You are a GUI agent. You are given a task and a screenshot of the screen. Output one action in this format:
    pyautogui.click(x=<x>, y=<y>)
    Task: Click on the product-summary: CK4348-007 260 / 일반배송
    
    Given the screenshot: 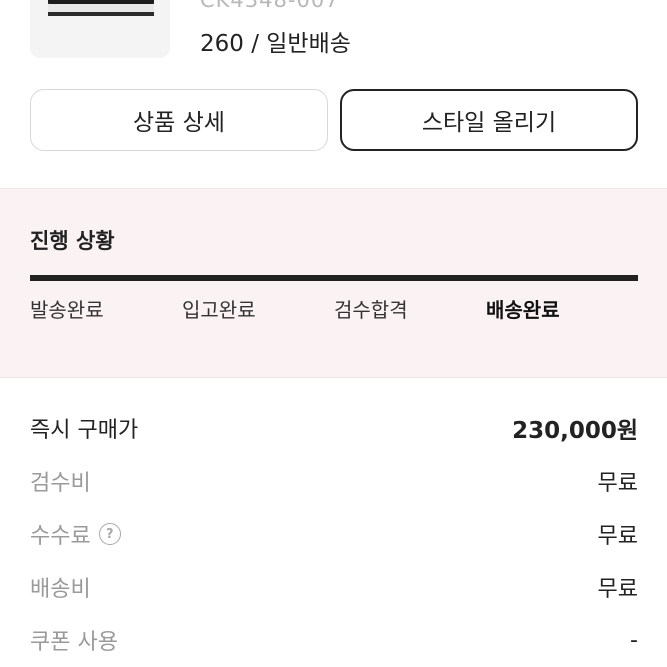 What is the action you would take?
    pyautogui.click(x=333, y=35)
    